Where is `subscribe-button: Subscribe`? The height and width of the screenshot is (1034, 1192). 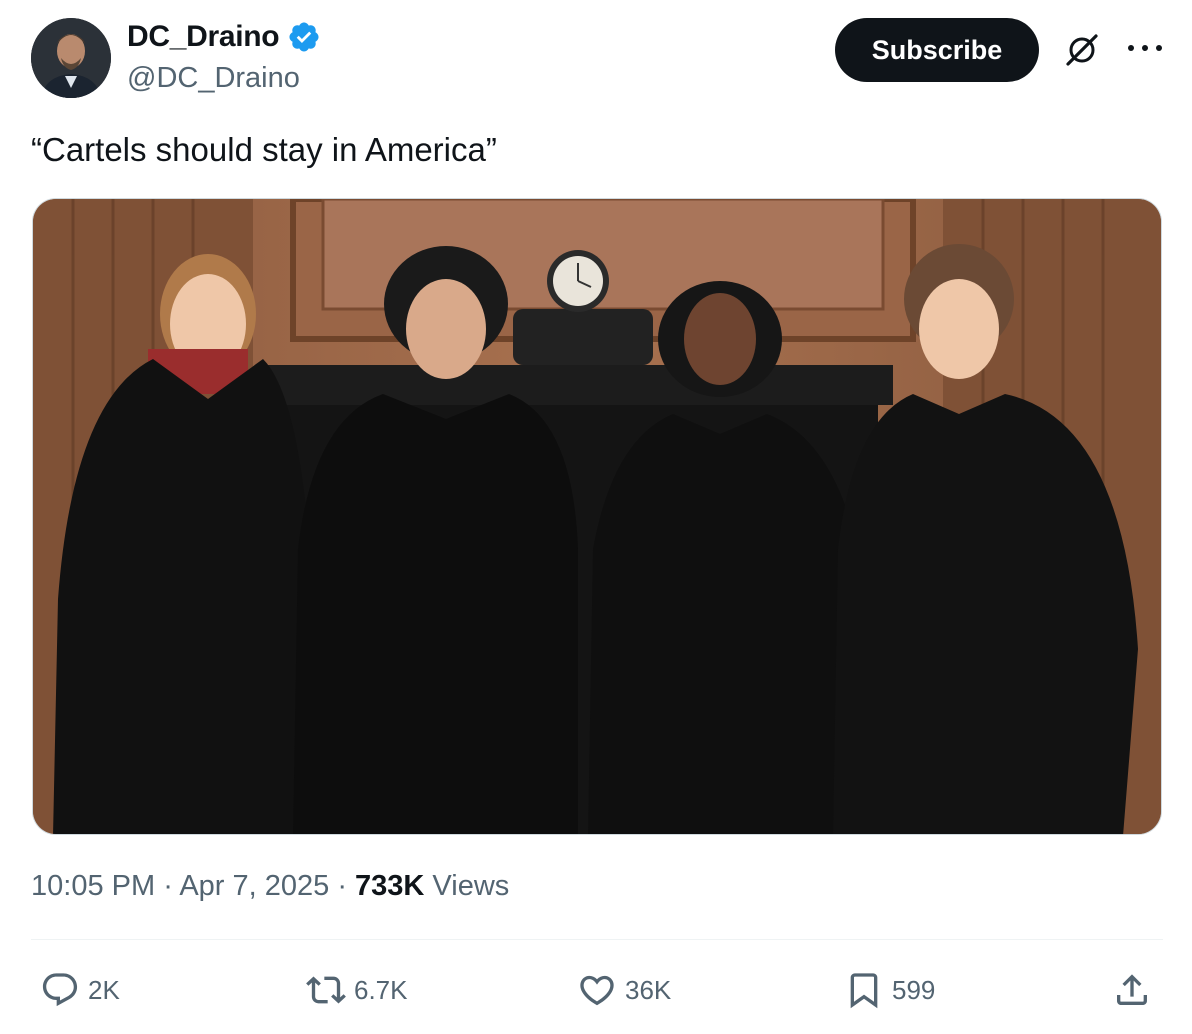 subscribe-button: Subscribe is located at coordinates (937, 50).